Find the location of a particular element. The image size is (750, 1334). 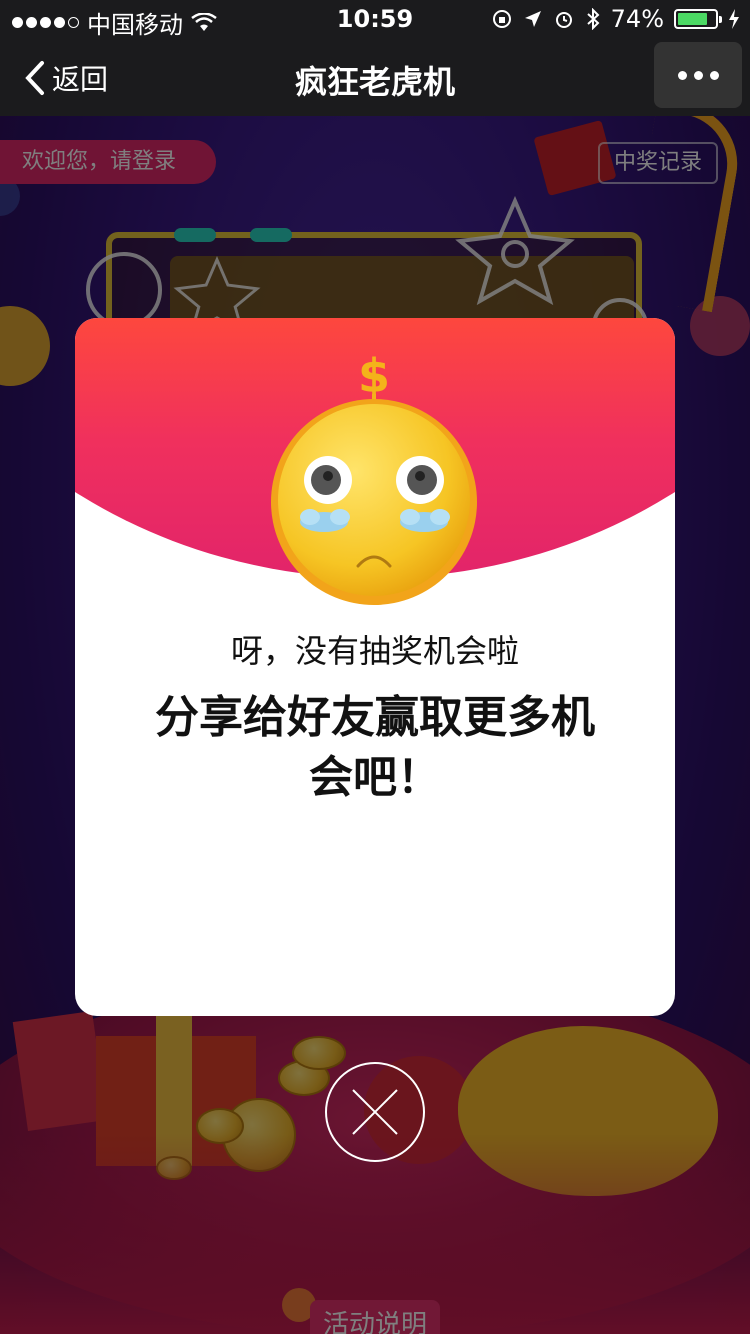

status-right: 74% is located at coordinates (615, 19).